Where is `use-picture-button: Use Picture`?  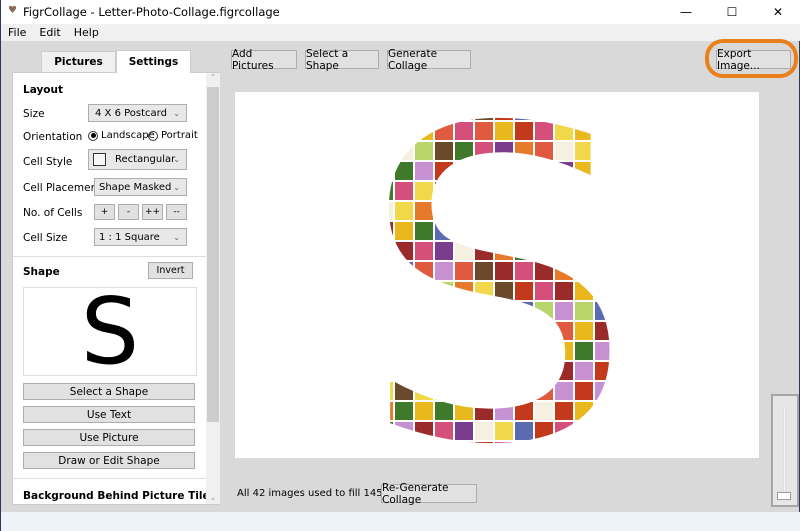
use-picture-button: Use Picture is located at coordinates (109, 437).